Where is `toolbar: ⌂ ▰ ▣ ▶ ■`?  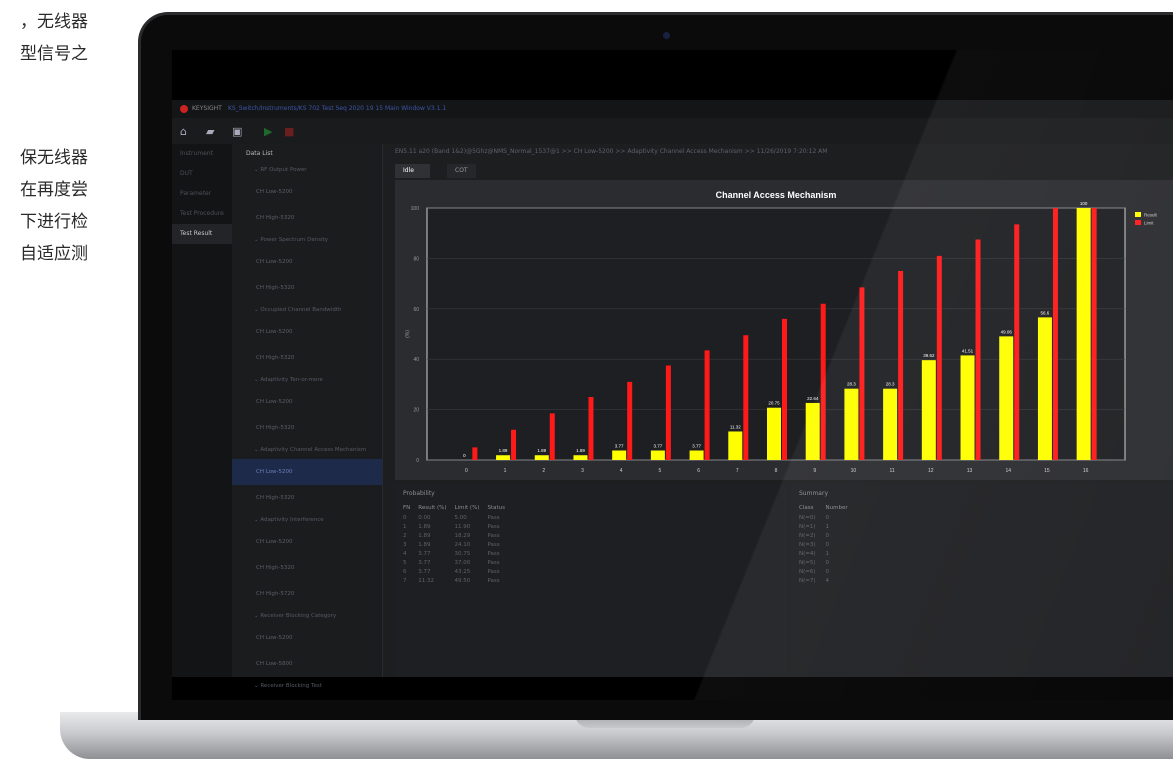 toolbar: ⌂ ▰ ▣ ▶ ■ is located at coordinates (672, 131).